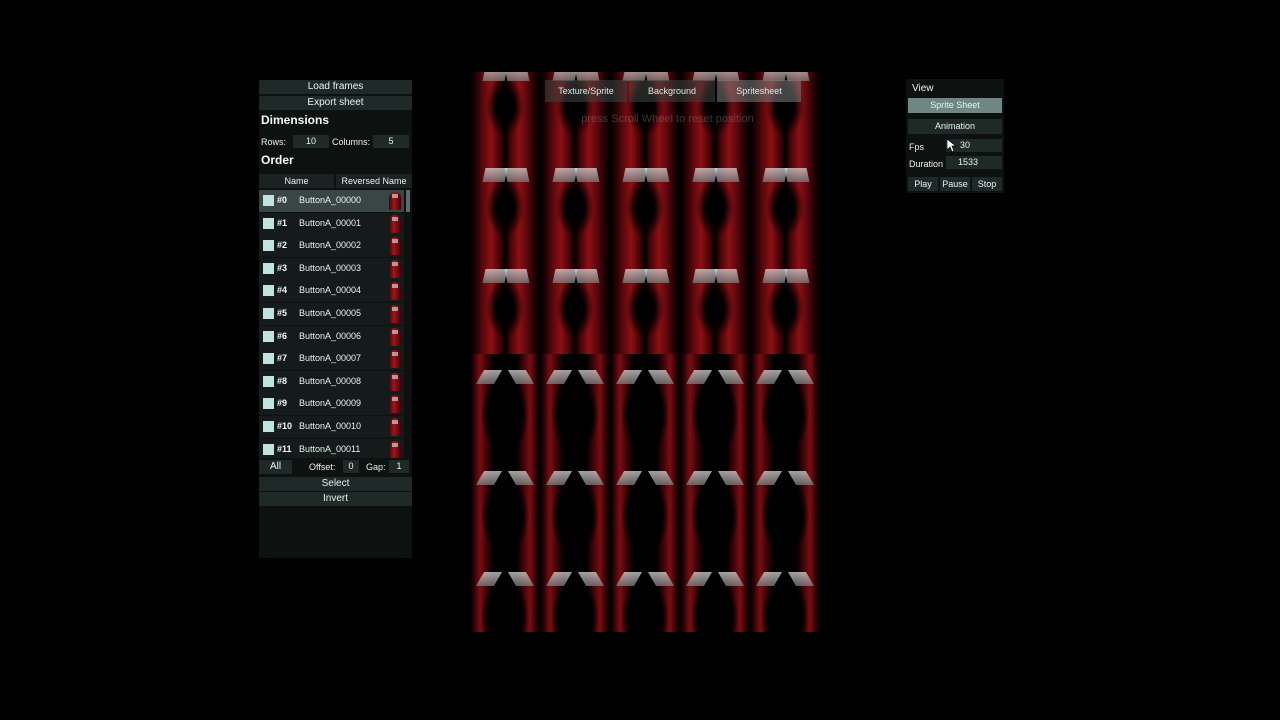 This screenshot has height=720, width=1280. What do you see at coordinates (335, 87) in the screenshot?
I see `load-frames-button: Load frames` at bounding box center [335, 87].